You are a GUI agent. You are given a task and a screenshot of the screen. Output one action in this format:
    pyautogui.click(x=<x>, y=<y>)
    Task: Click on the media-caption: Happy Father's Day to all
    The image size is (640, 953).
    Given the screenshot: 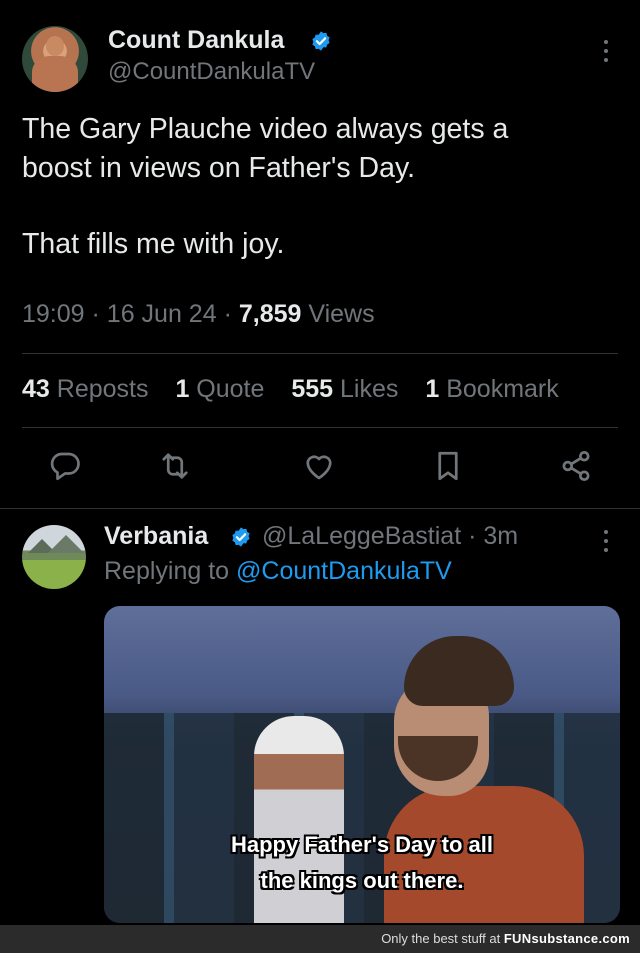 What is the action you would take?
    pyautogui.click(x=362, y=844)
    